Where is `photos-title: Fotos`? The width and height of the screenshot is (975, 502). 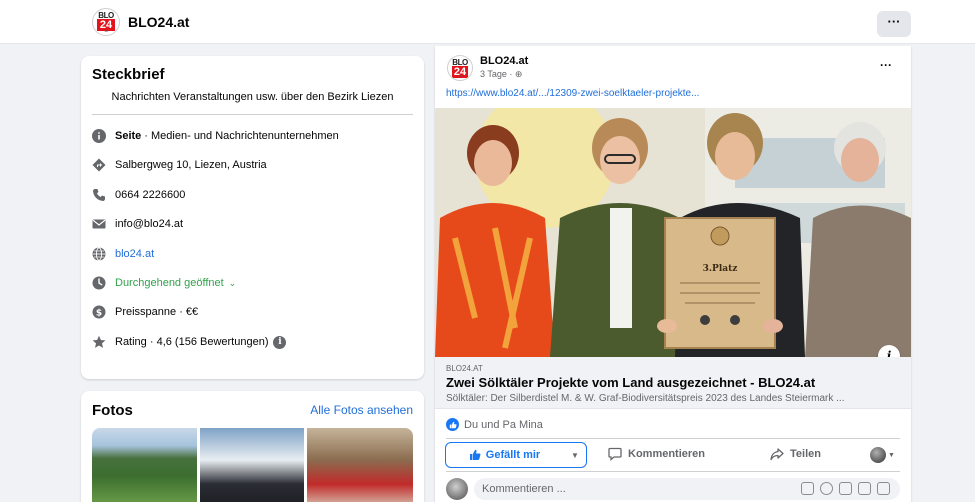
photos-title: Fotos is located at coordinates (112, 410).